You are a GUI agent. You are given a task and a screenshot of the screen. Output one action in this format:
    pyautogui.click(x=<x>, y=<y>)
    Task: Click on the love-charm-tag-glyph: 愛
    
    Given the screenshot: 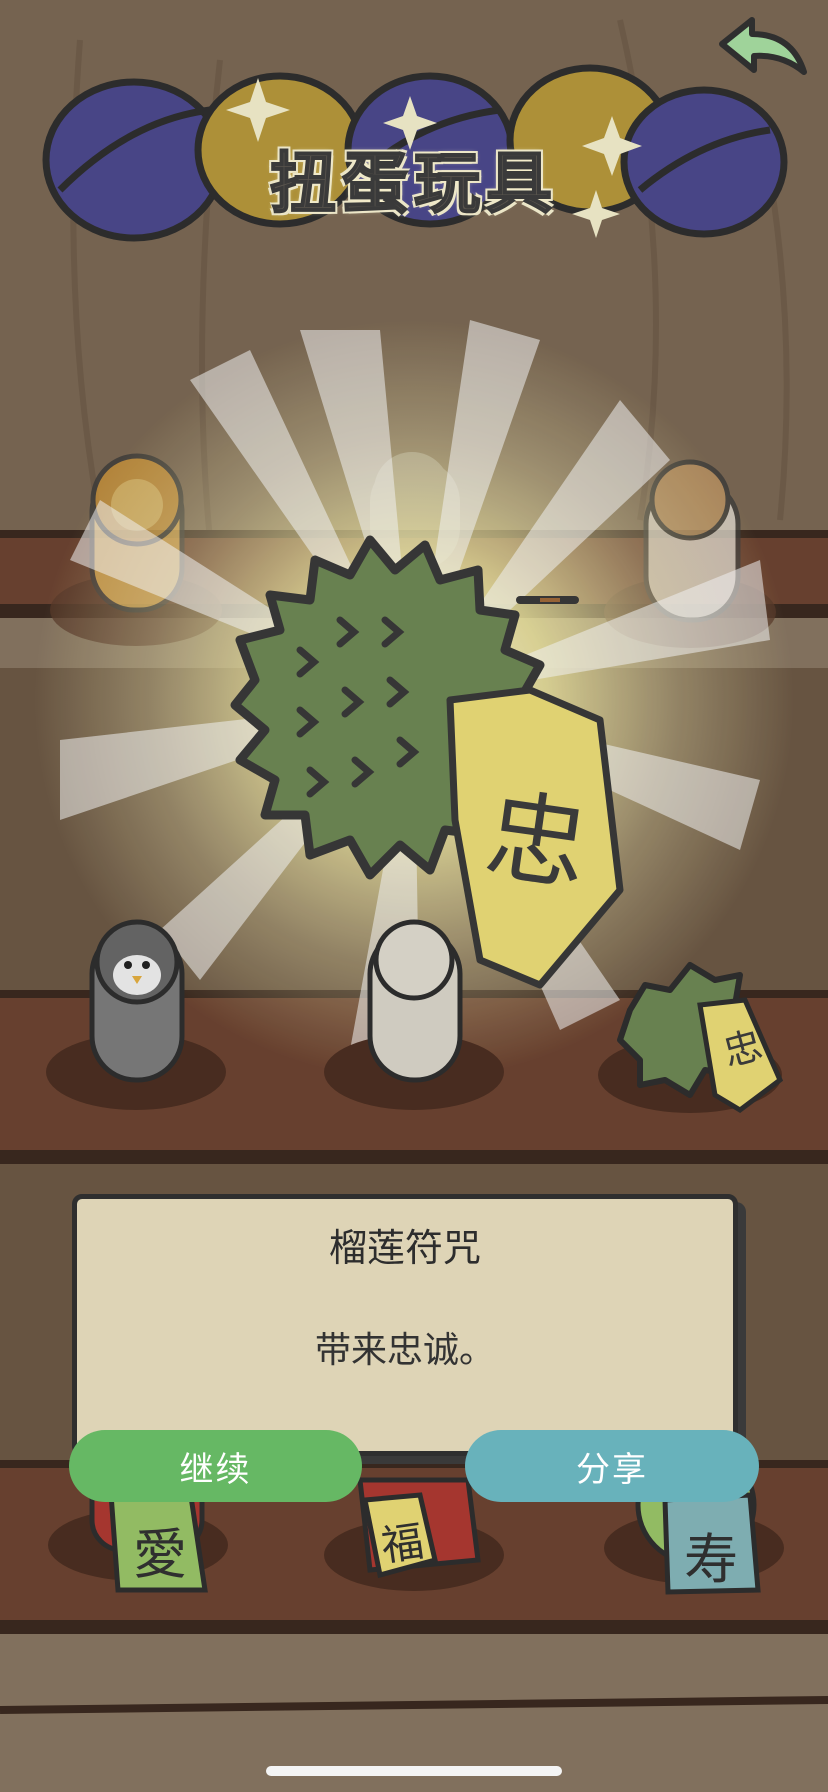 What is the action you would take?
    pyautogui.click(x=160, y=1554)
    